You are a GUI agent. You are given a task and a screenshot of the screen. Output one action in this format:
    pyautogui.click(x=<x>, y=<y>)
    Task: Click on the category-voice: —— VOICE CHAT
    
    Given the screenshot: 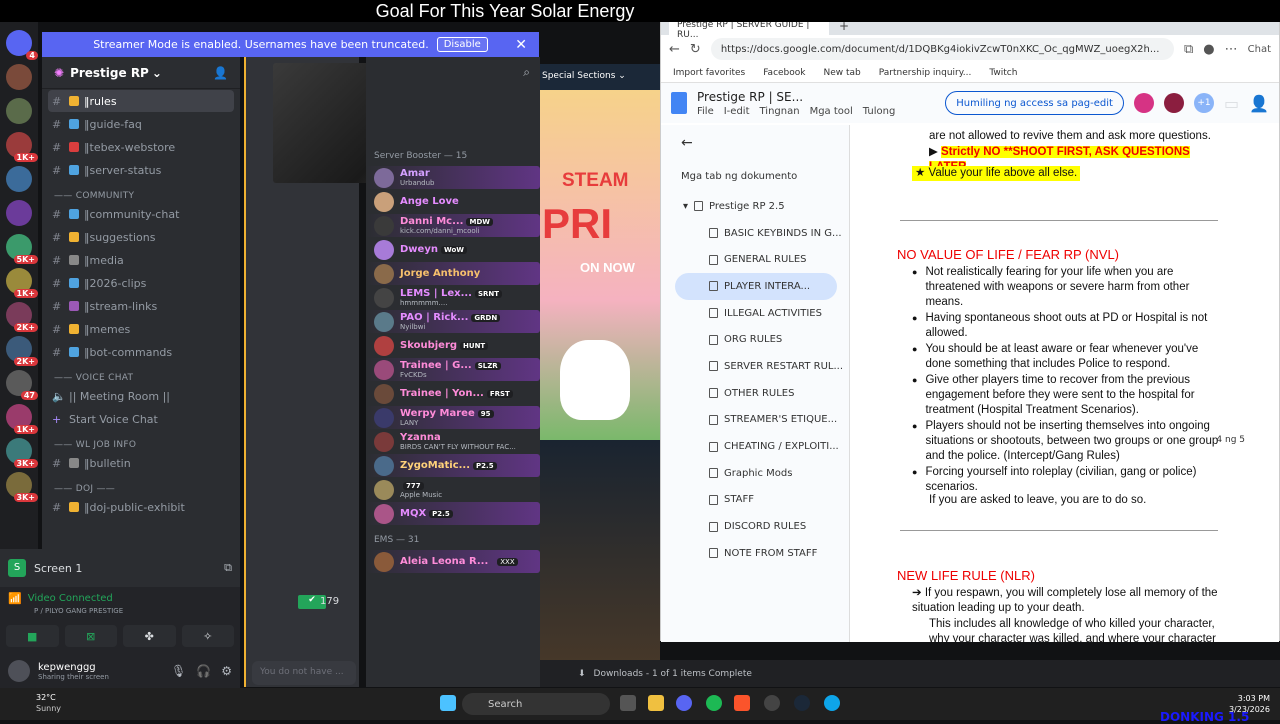 What is the action you would take?
    pyautogui.click(x=147, y=378)
    